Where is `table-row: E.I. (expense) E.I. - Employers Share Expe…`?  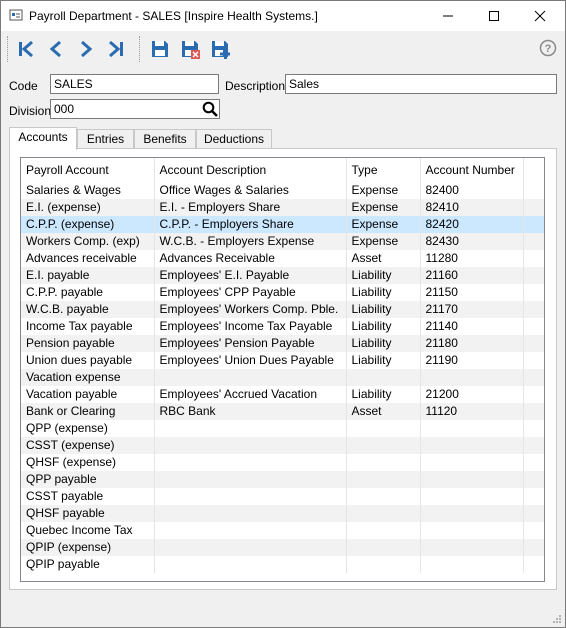 table-row: E.I. (expense) E.I. - Employers Share Expe… is located at coordinates (282, 207).